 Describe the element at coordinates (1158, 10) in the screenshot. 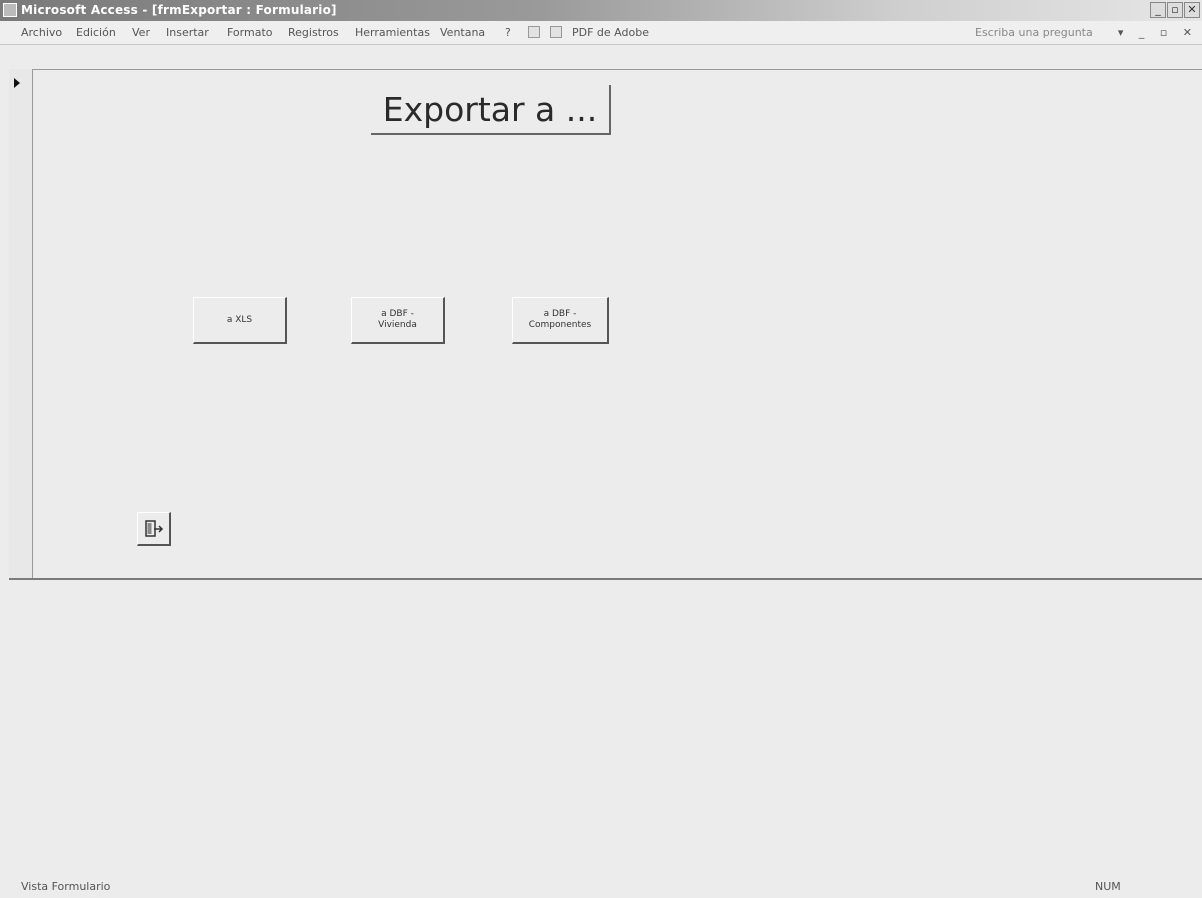

I see `minimize-button: _` at that location.